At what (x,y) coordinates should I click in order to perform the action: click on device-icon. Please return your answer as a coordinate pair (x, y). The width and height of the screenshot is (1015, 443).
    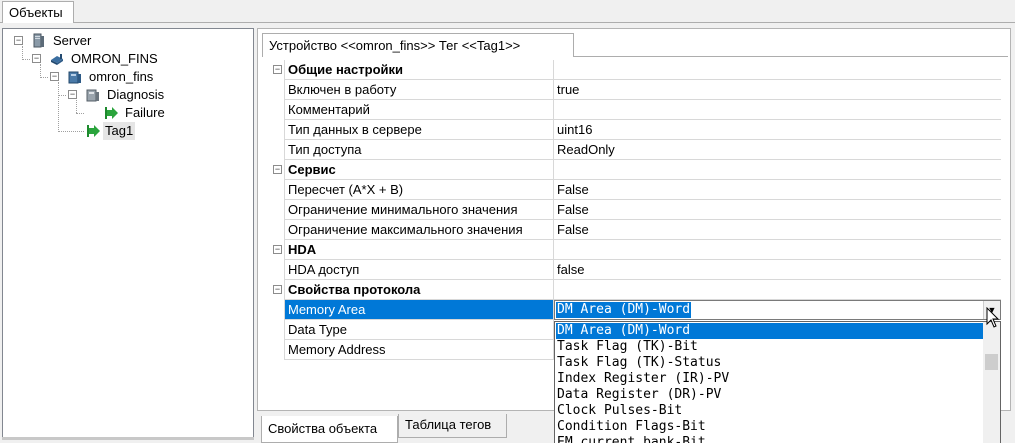
    Looking at the image, I should click on (74, 77).